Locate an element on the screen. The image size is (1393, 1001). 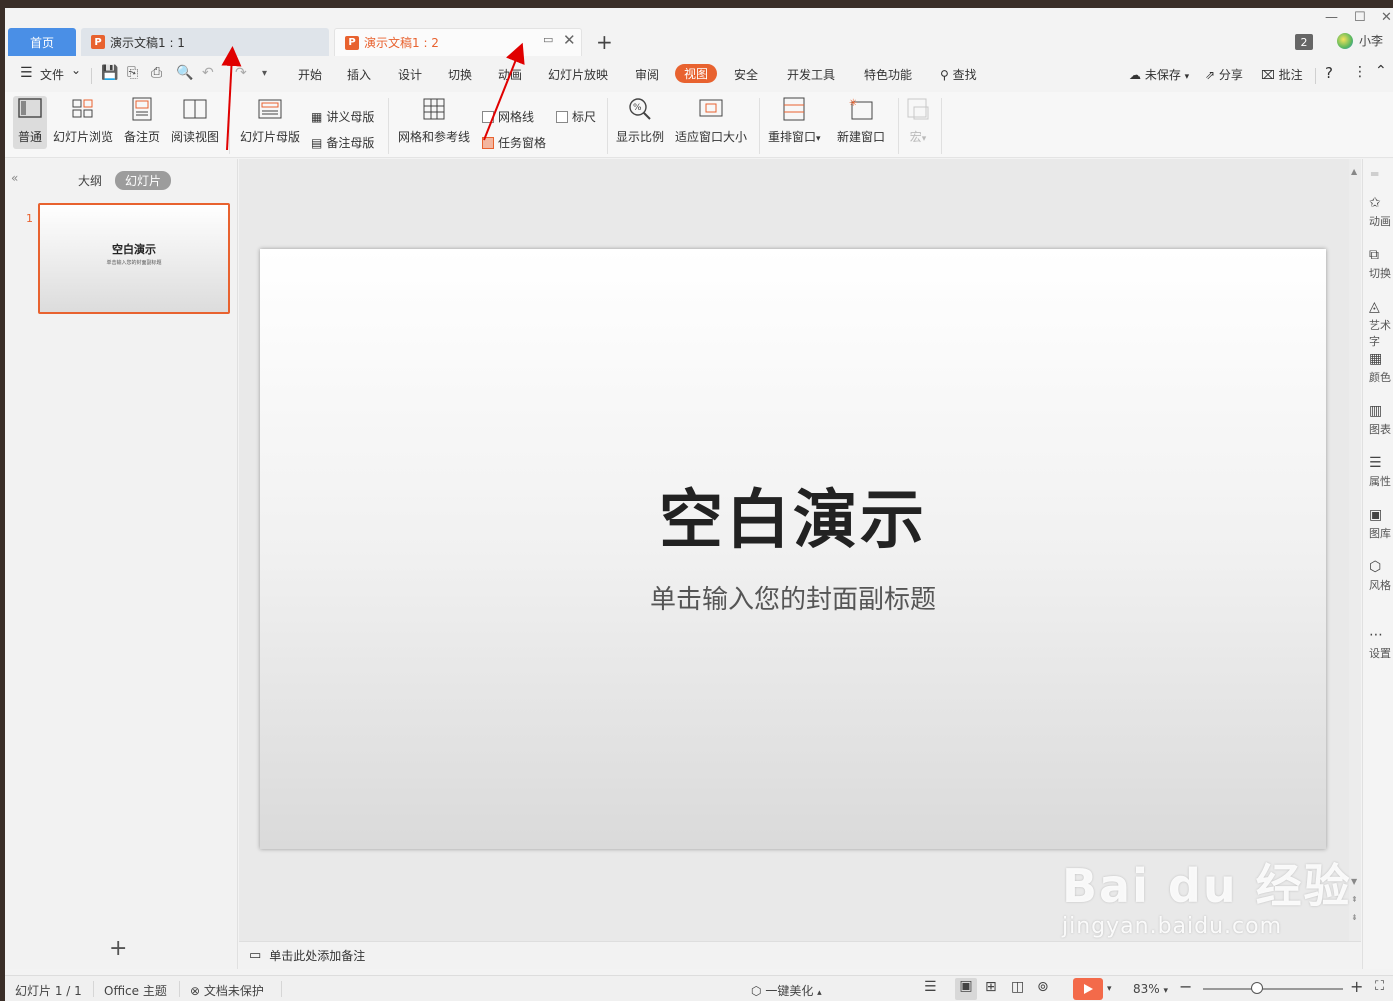
watermark-url: jingyan.baidu.com is located at coordinates (1172, 926).